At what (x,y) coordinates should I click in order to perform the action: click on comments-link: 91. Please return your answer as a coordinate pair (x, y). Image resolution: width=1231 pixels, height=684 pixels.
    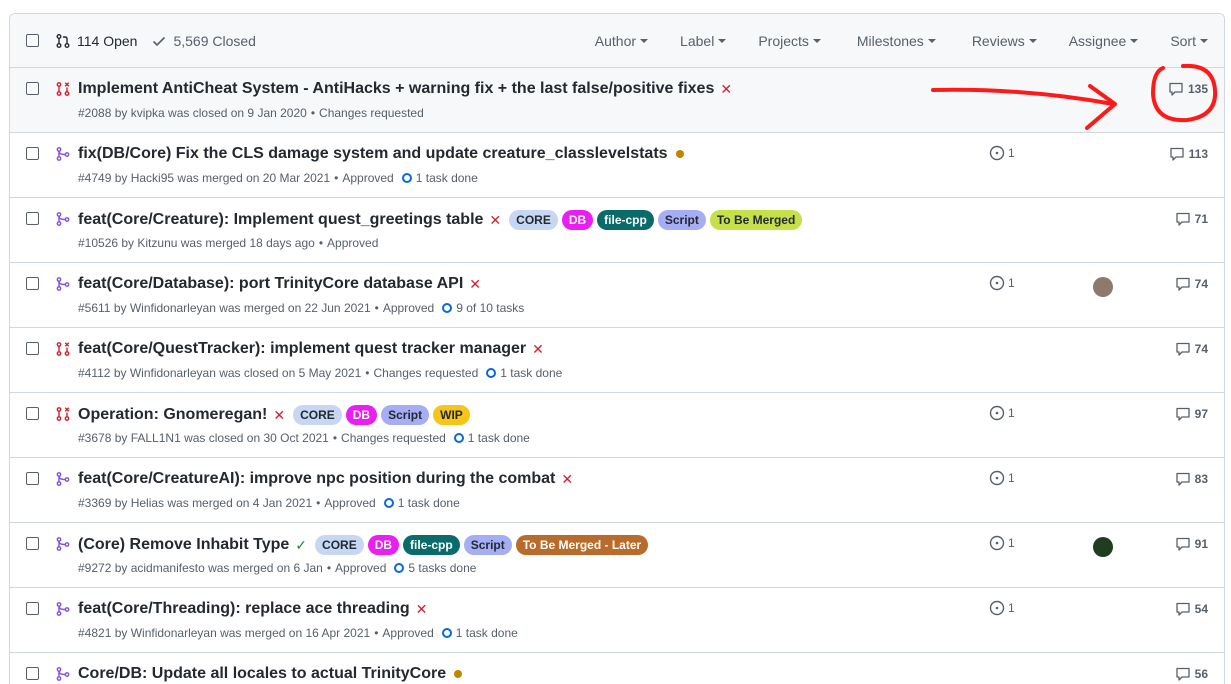
    Looking at the image, I should click on (1191, 544).